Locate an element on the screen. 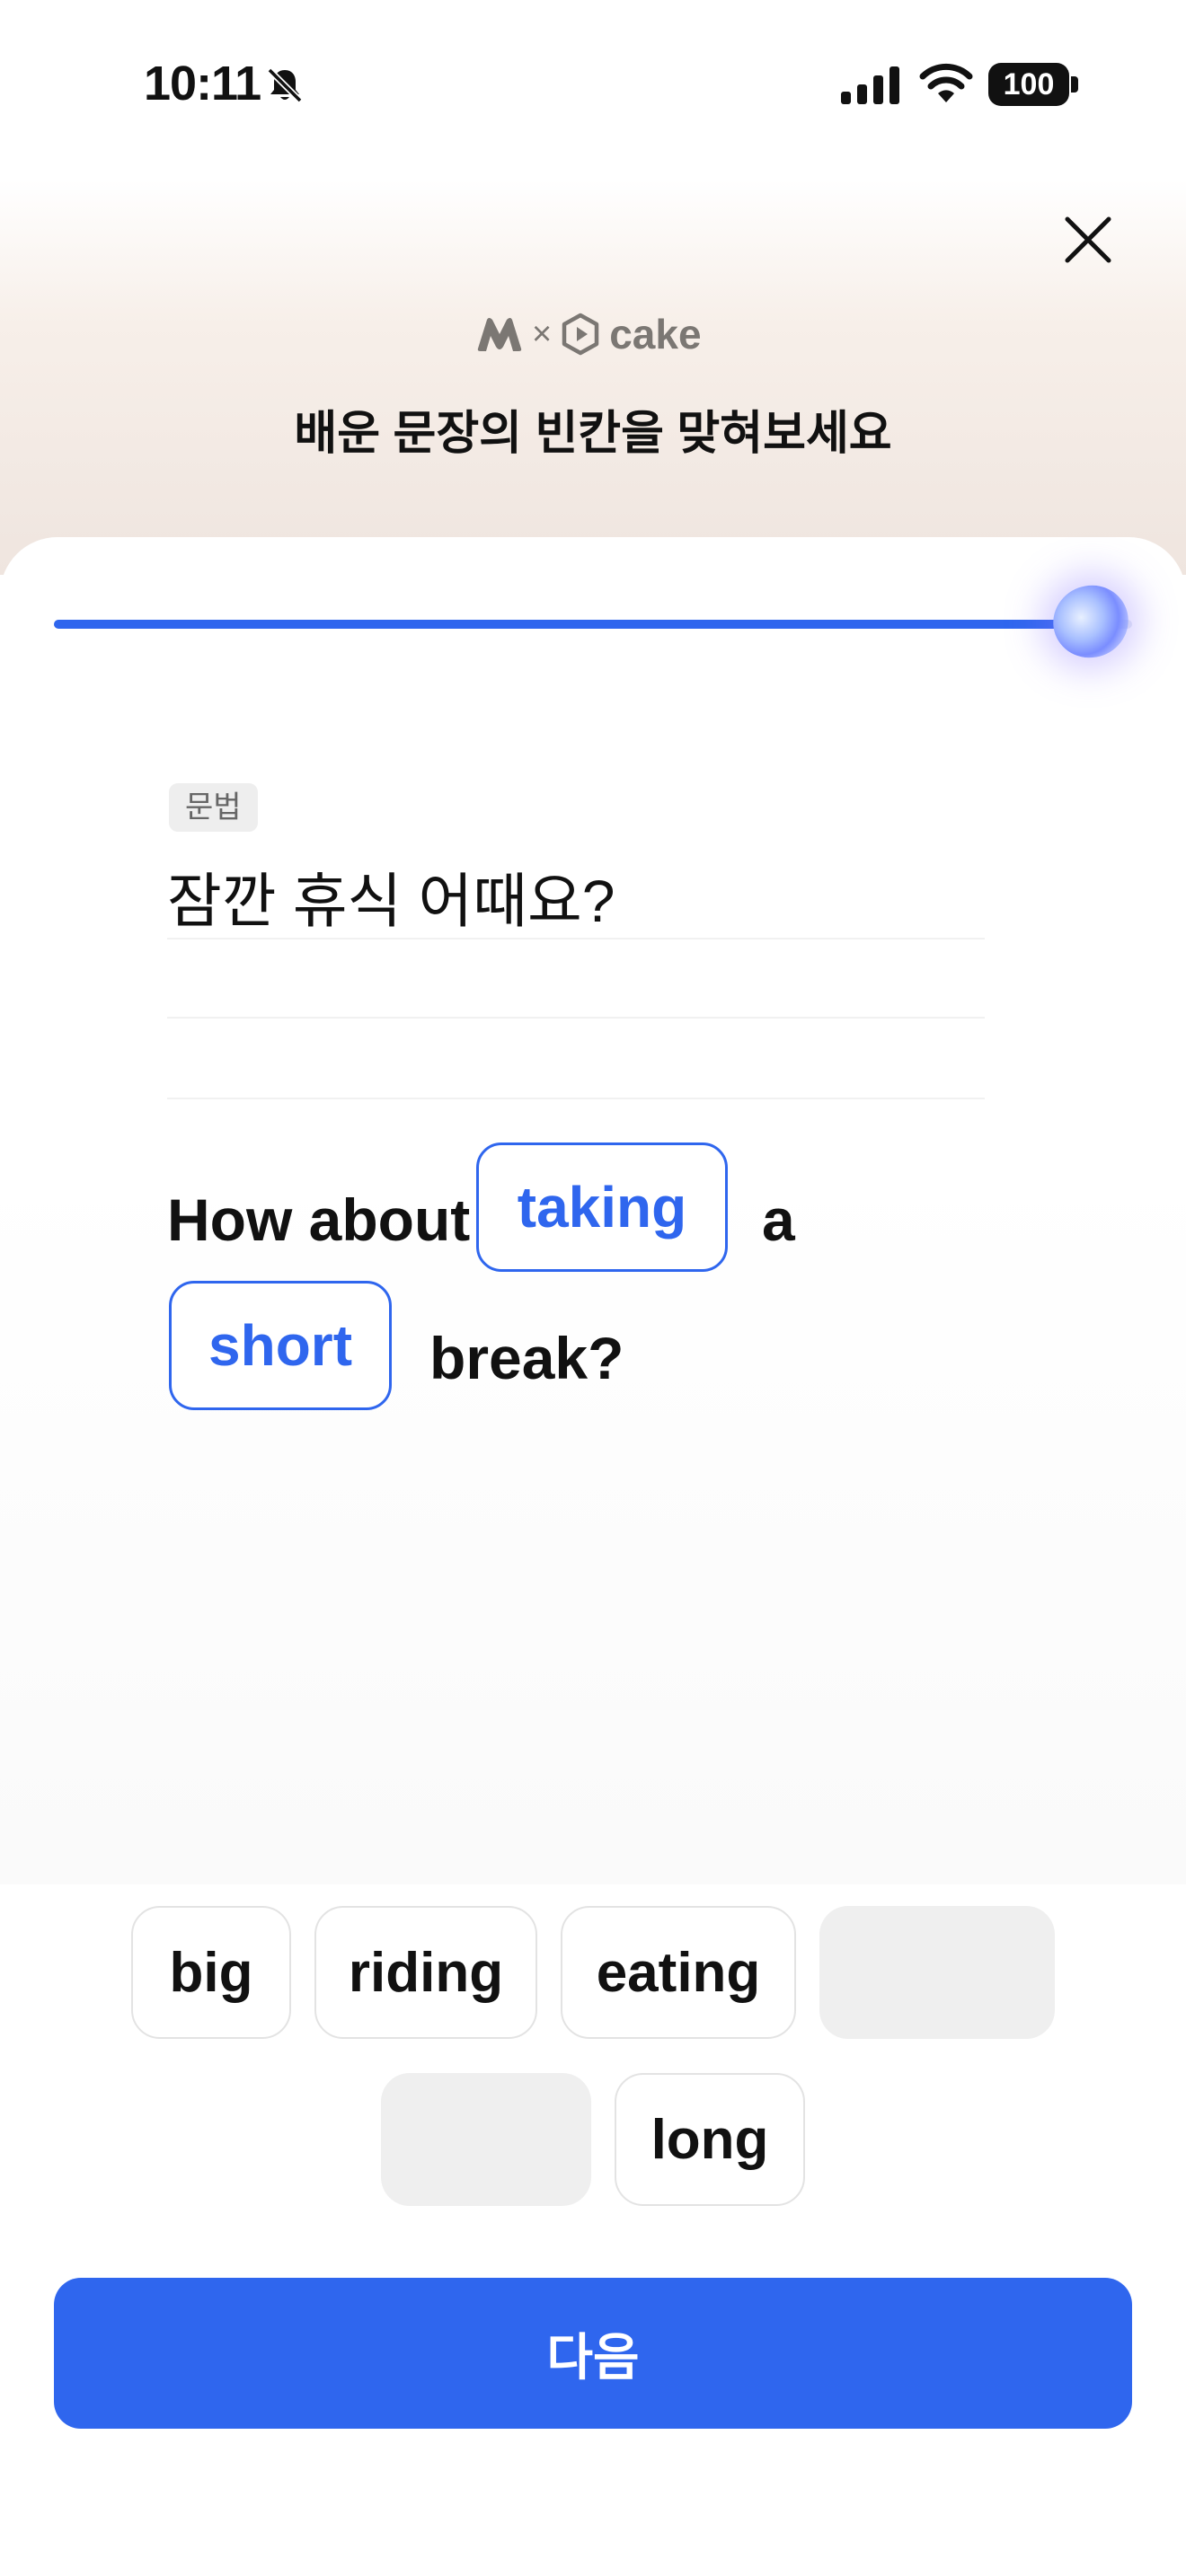  korean-sentence: 잠깐 휴식 어때요? is located at coordinates (391, 901).